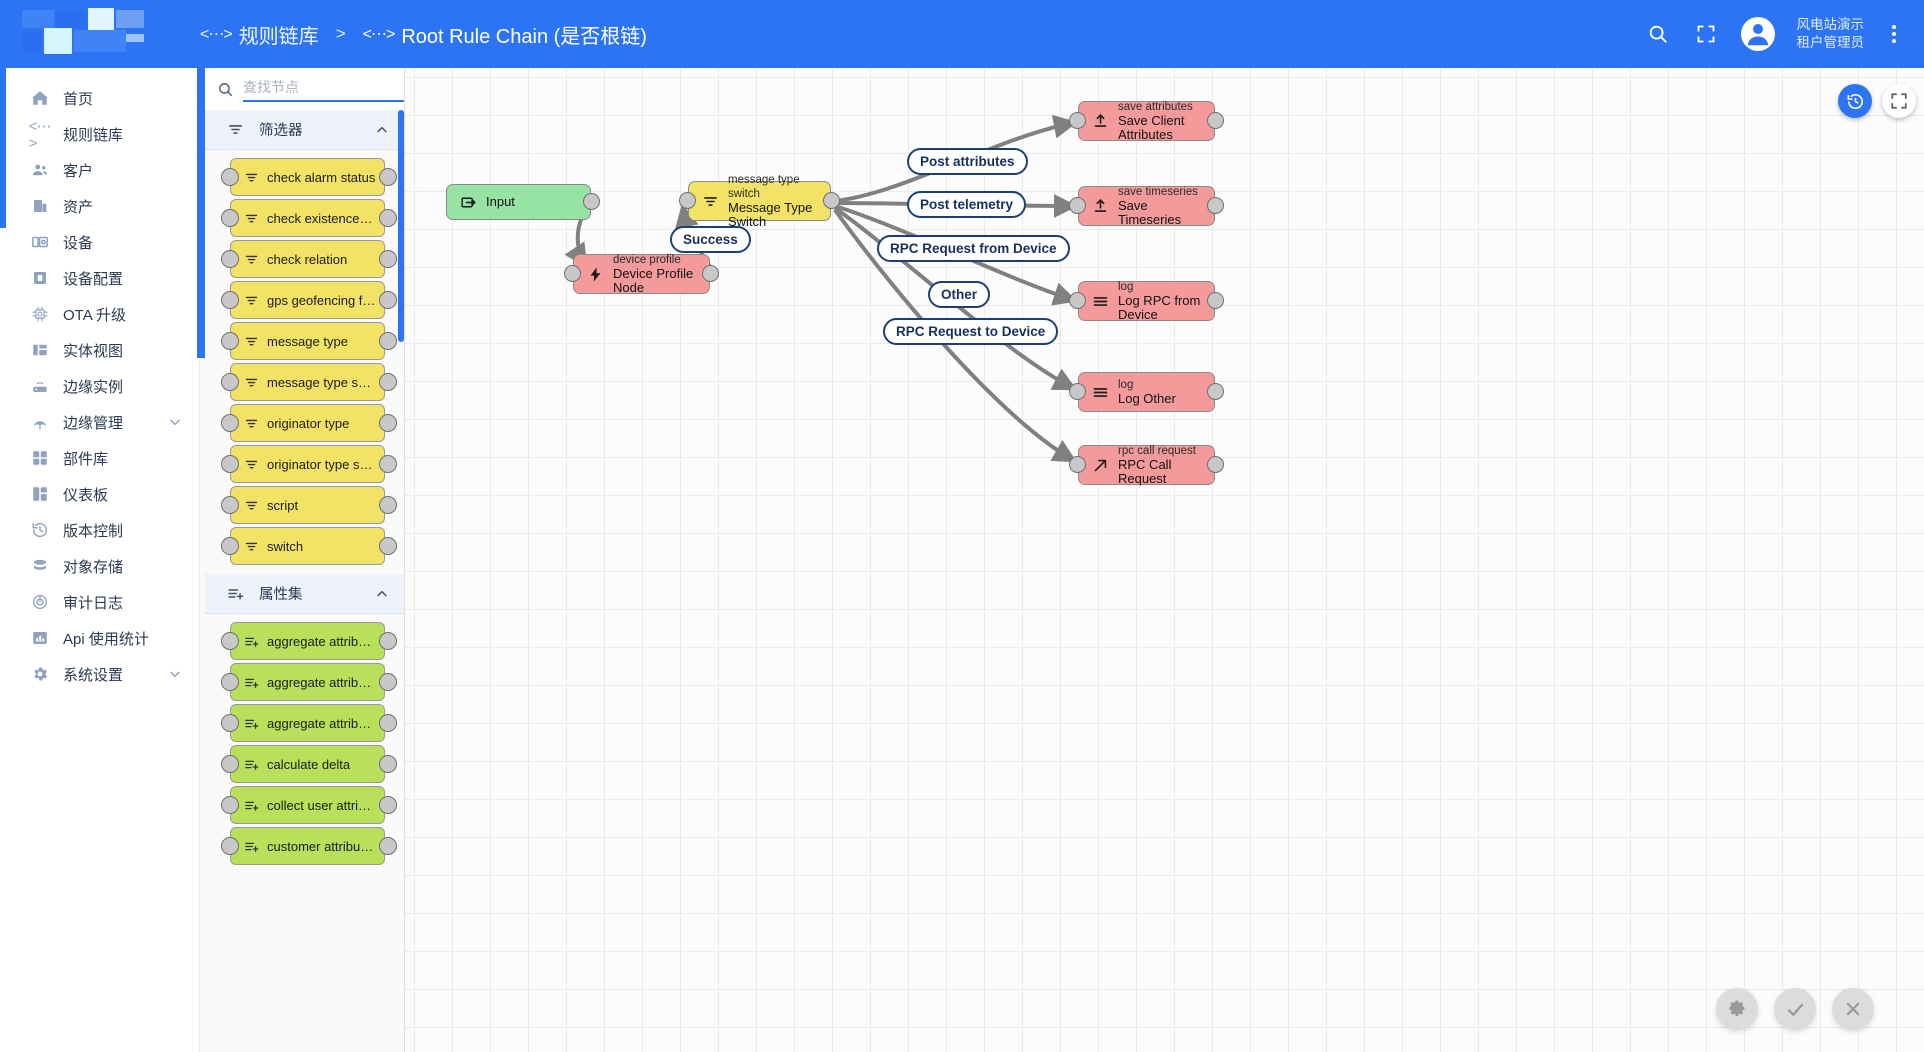 The image size is (1924, 1052). I want to click on library-node-body: originator type switch, so click(307, 464).